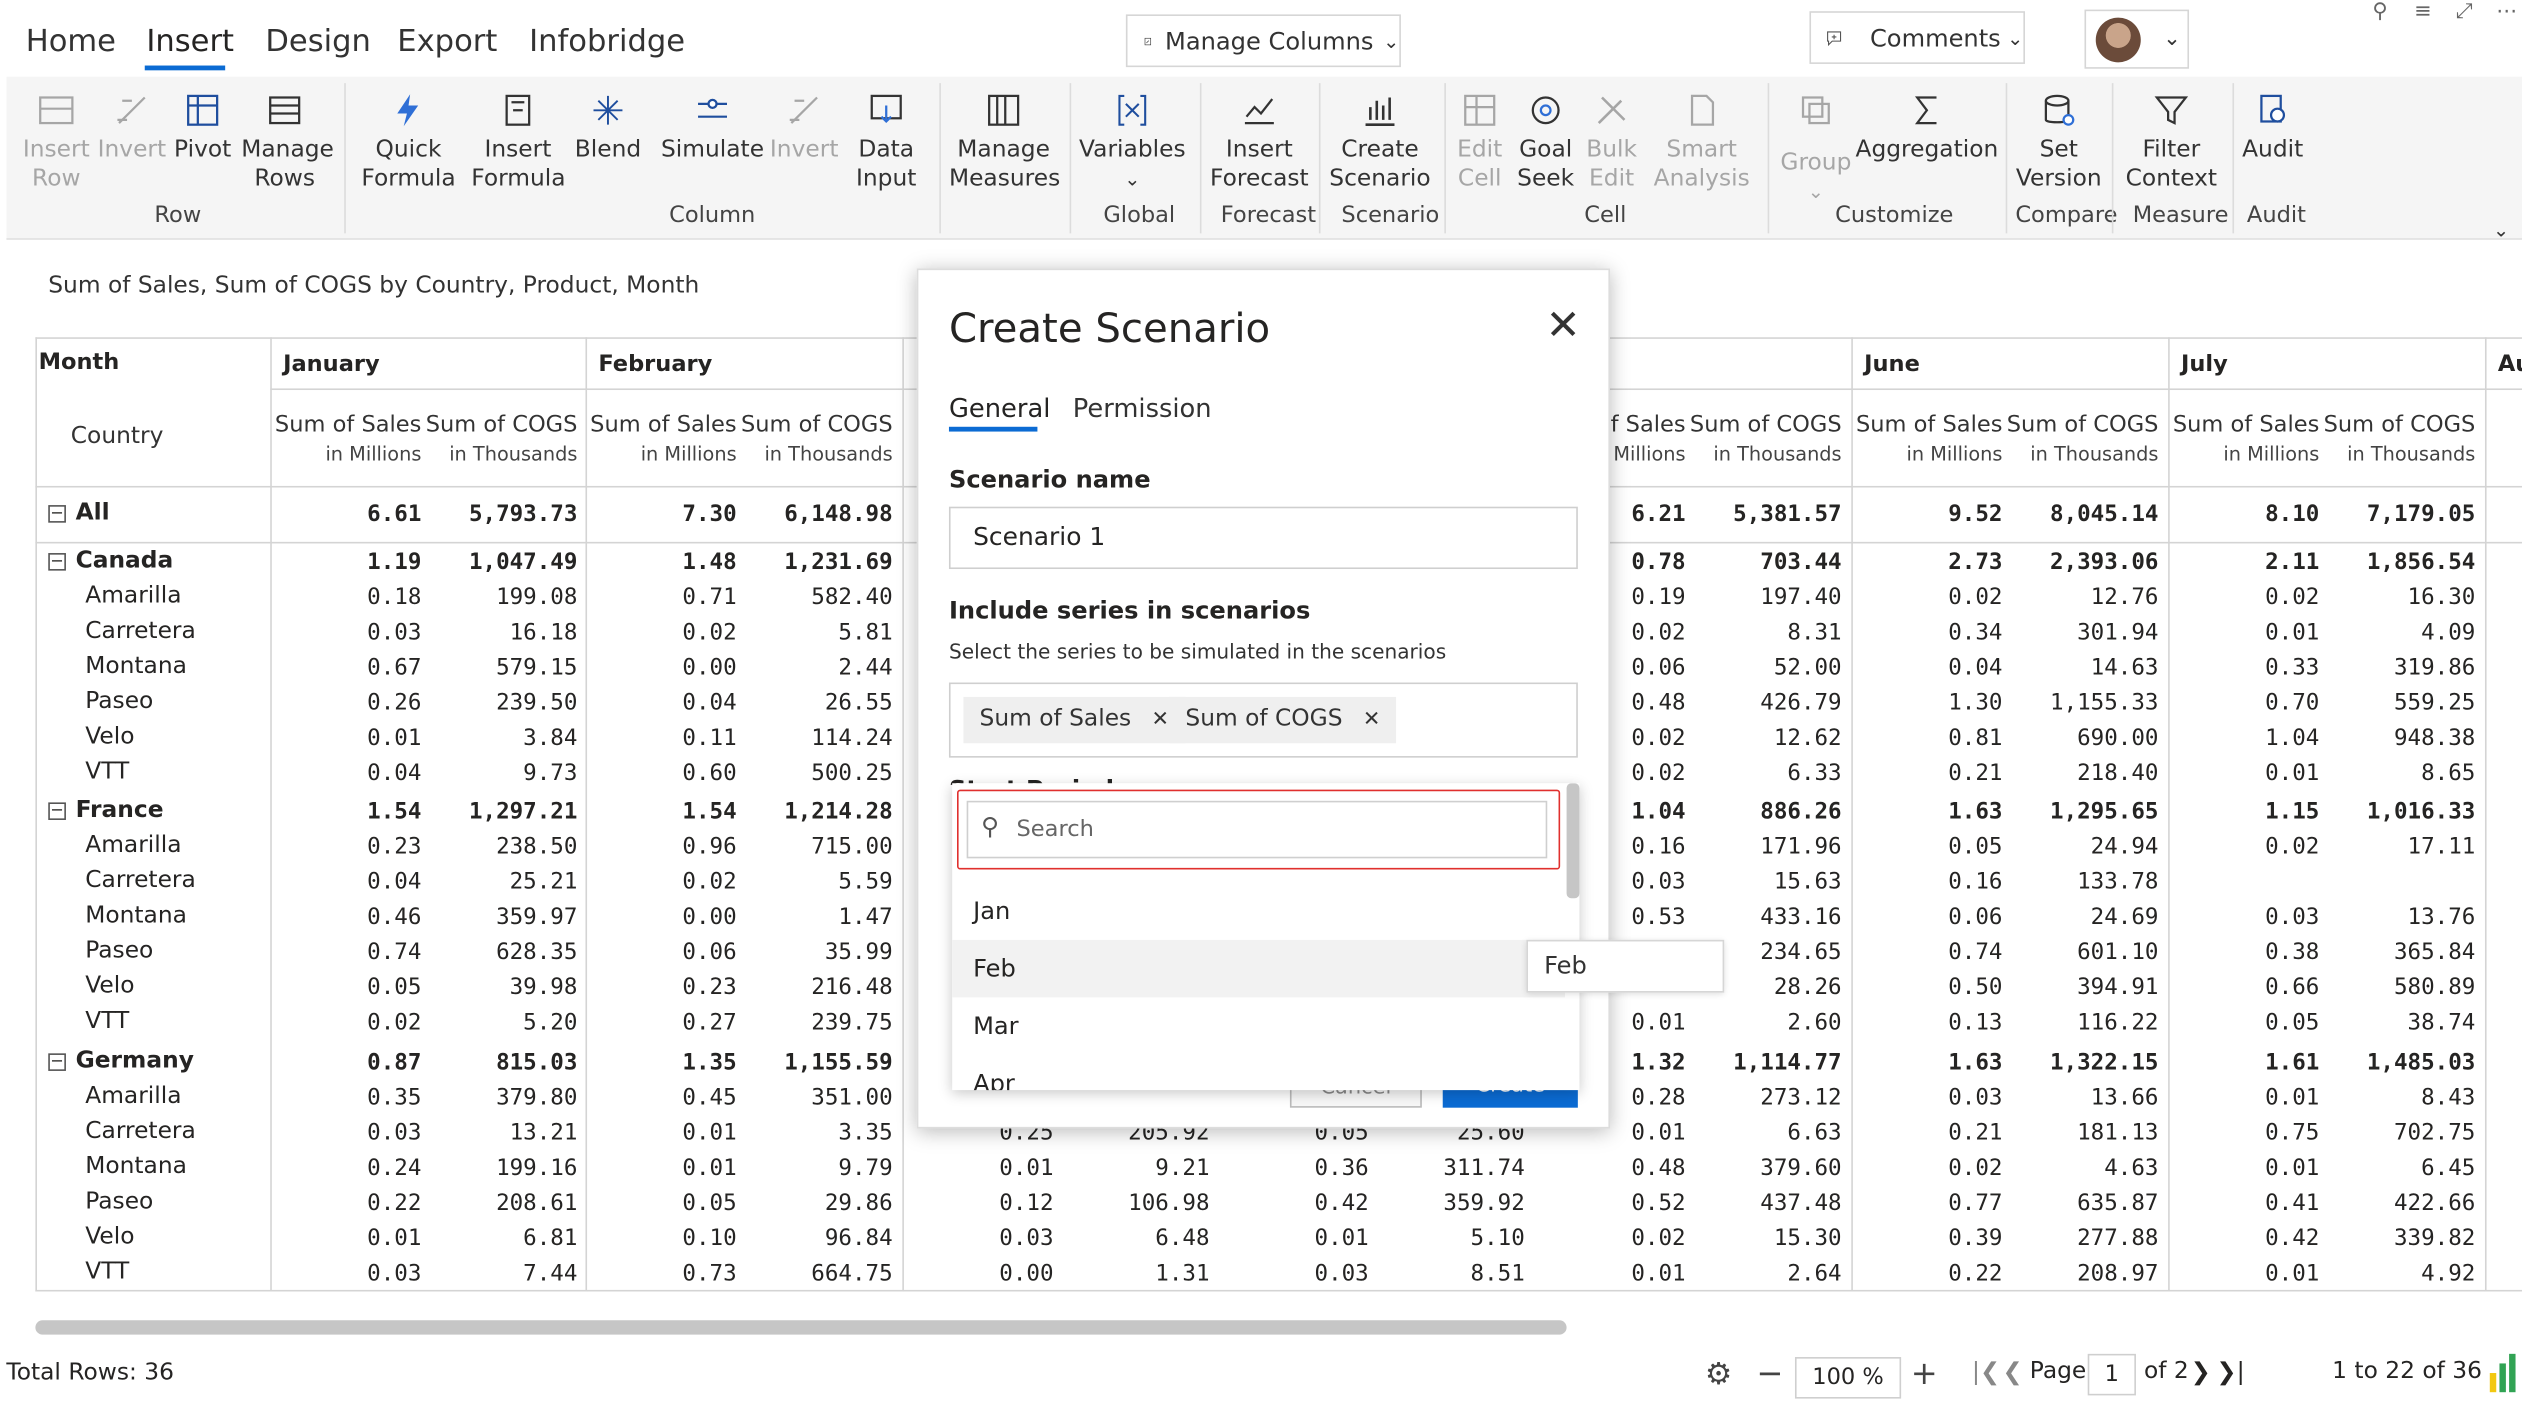 This screenshot has width=2522, height=1413. I want to click on option-jan: Jan, so click(1258, 911).